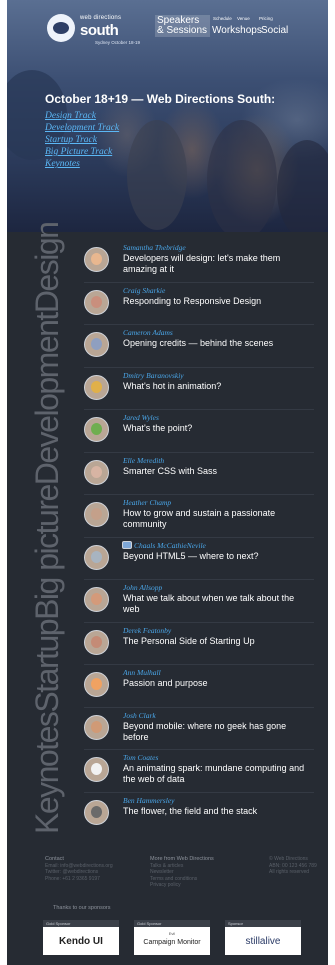  Describe the element at coordinates (266, 18) in the screenshot. I see `nav-pricing: Pricing` at that location.